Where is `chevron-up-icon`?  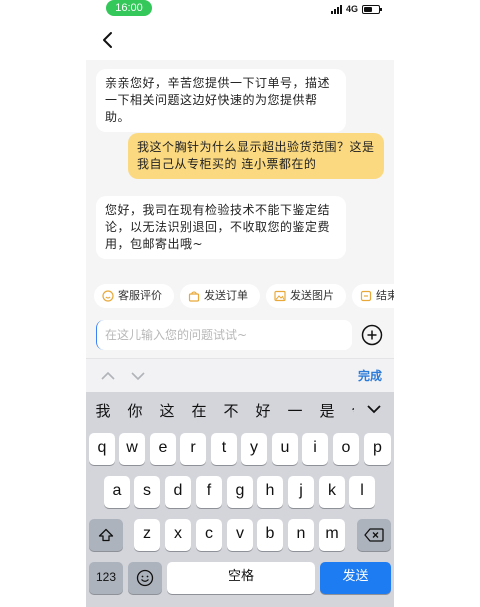 chevron-up-icon is located at coordinates (108, 376).